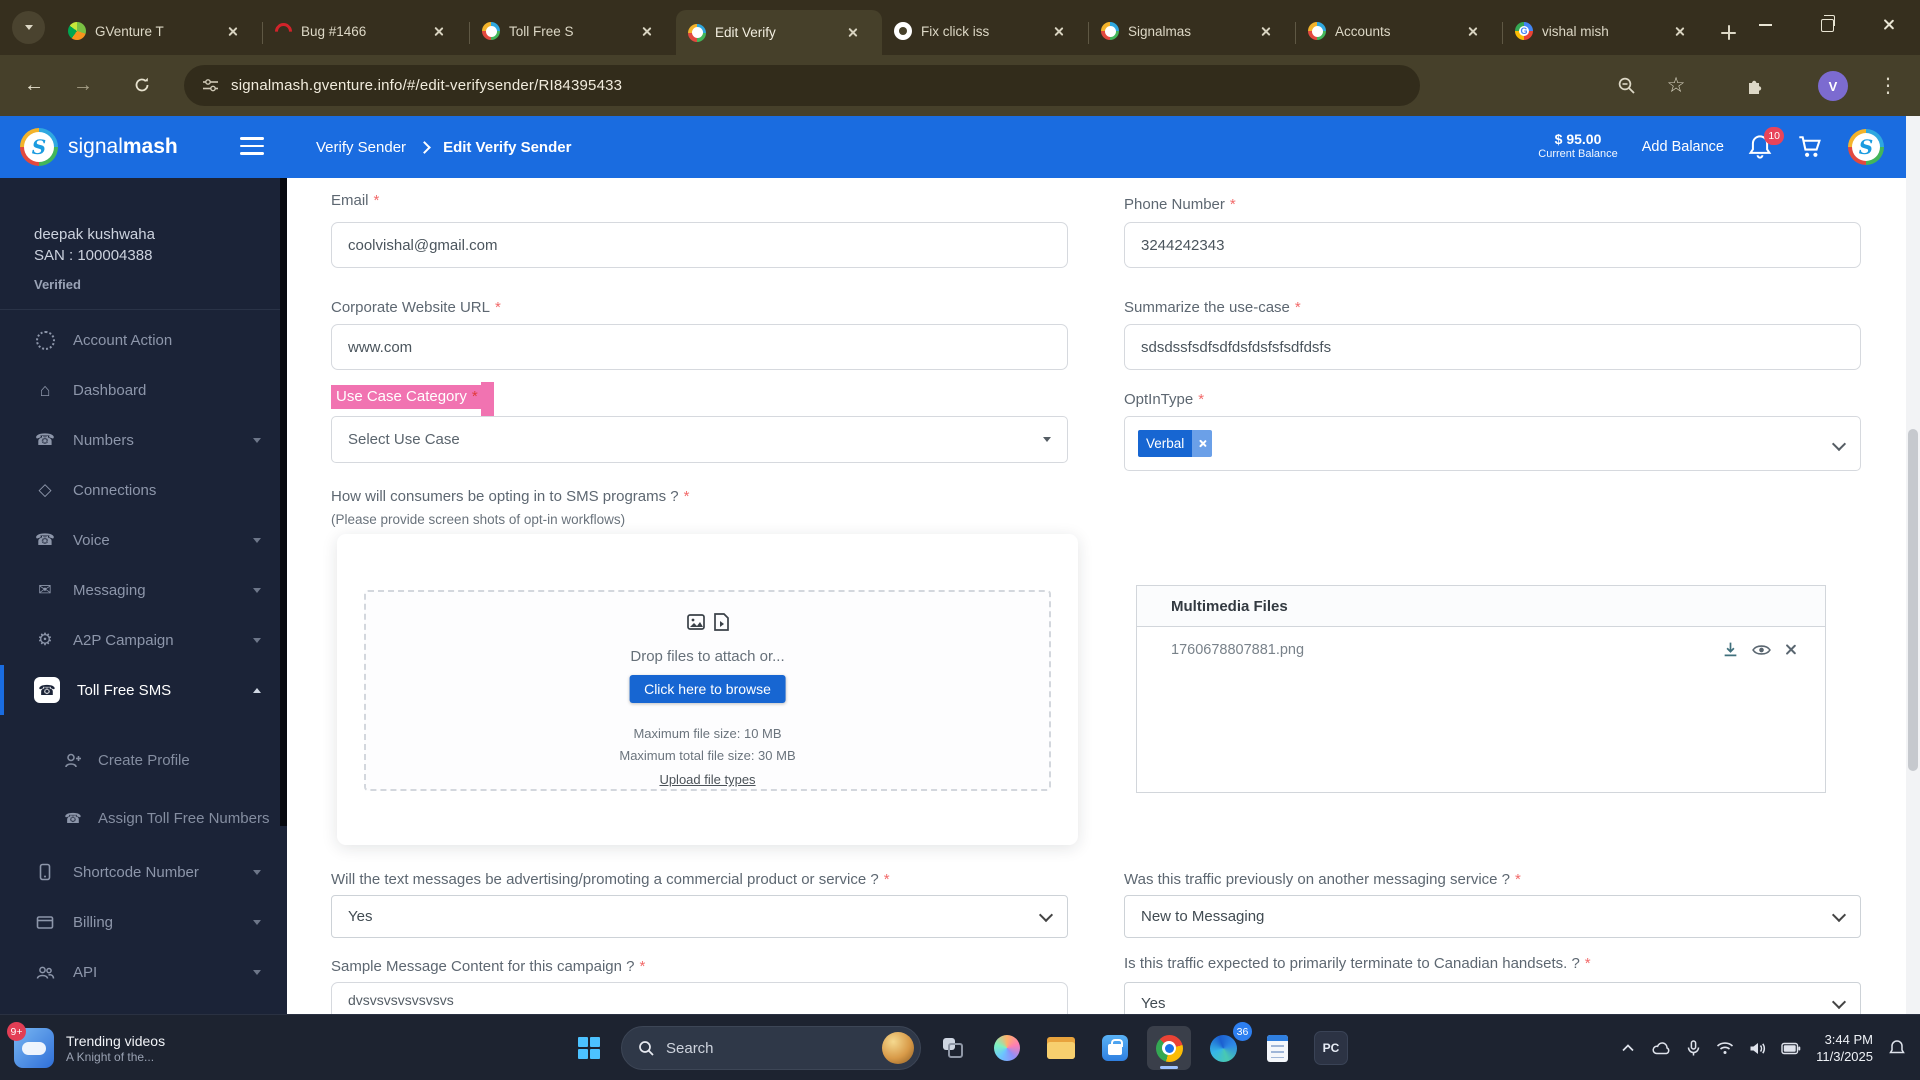 The width and height of the screenshot is (1920, 1080). Describe the element at coordinates (210, 85) in the screenshot. I see `site-settings-icon` at that location.